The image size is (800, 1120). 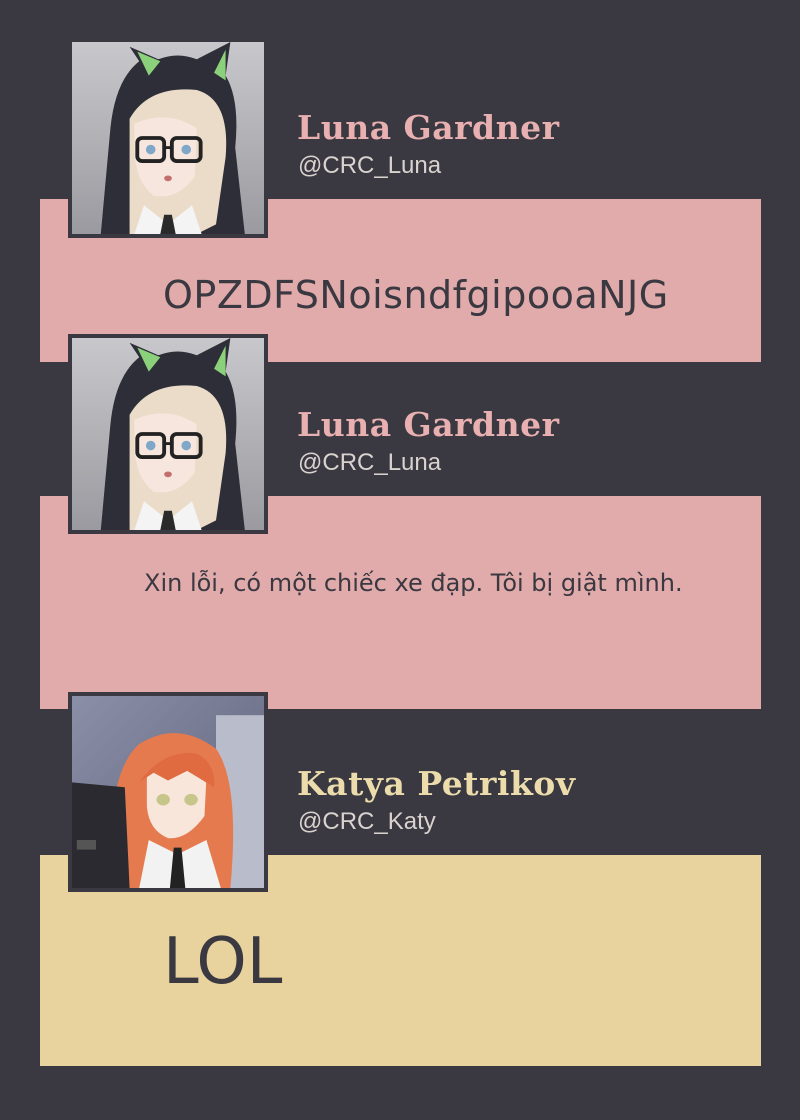 What do you see at coordinates (168, 792) in the screenshot?
I see `katya-avatar-icon` at bounding box center [168, 792].